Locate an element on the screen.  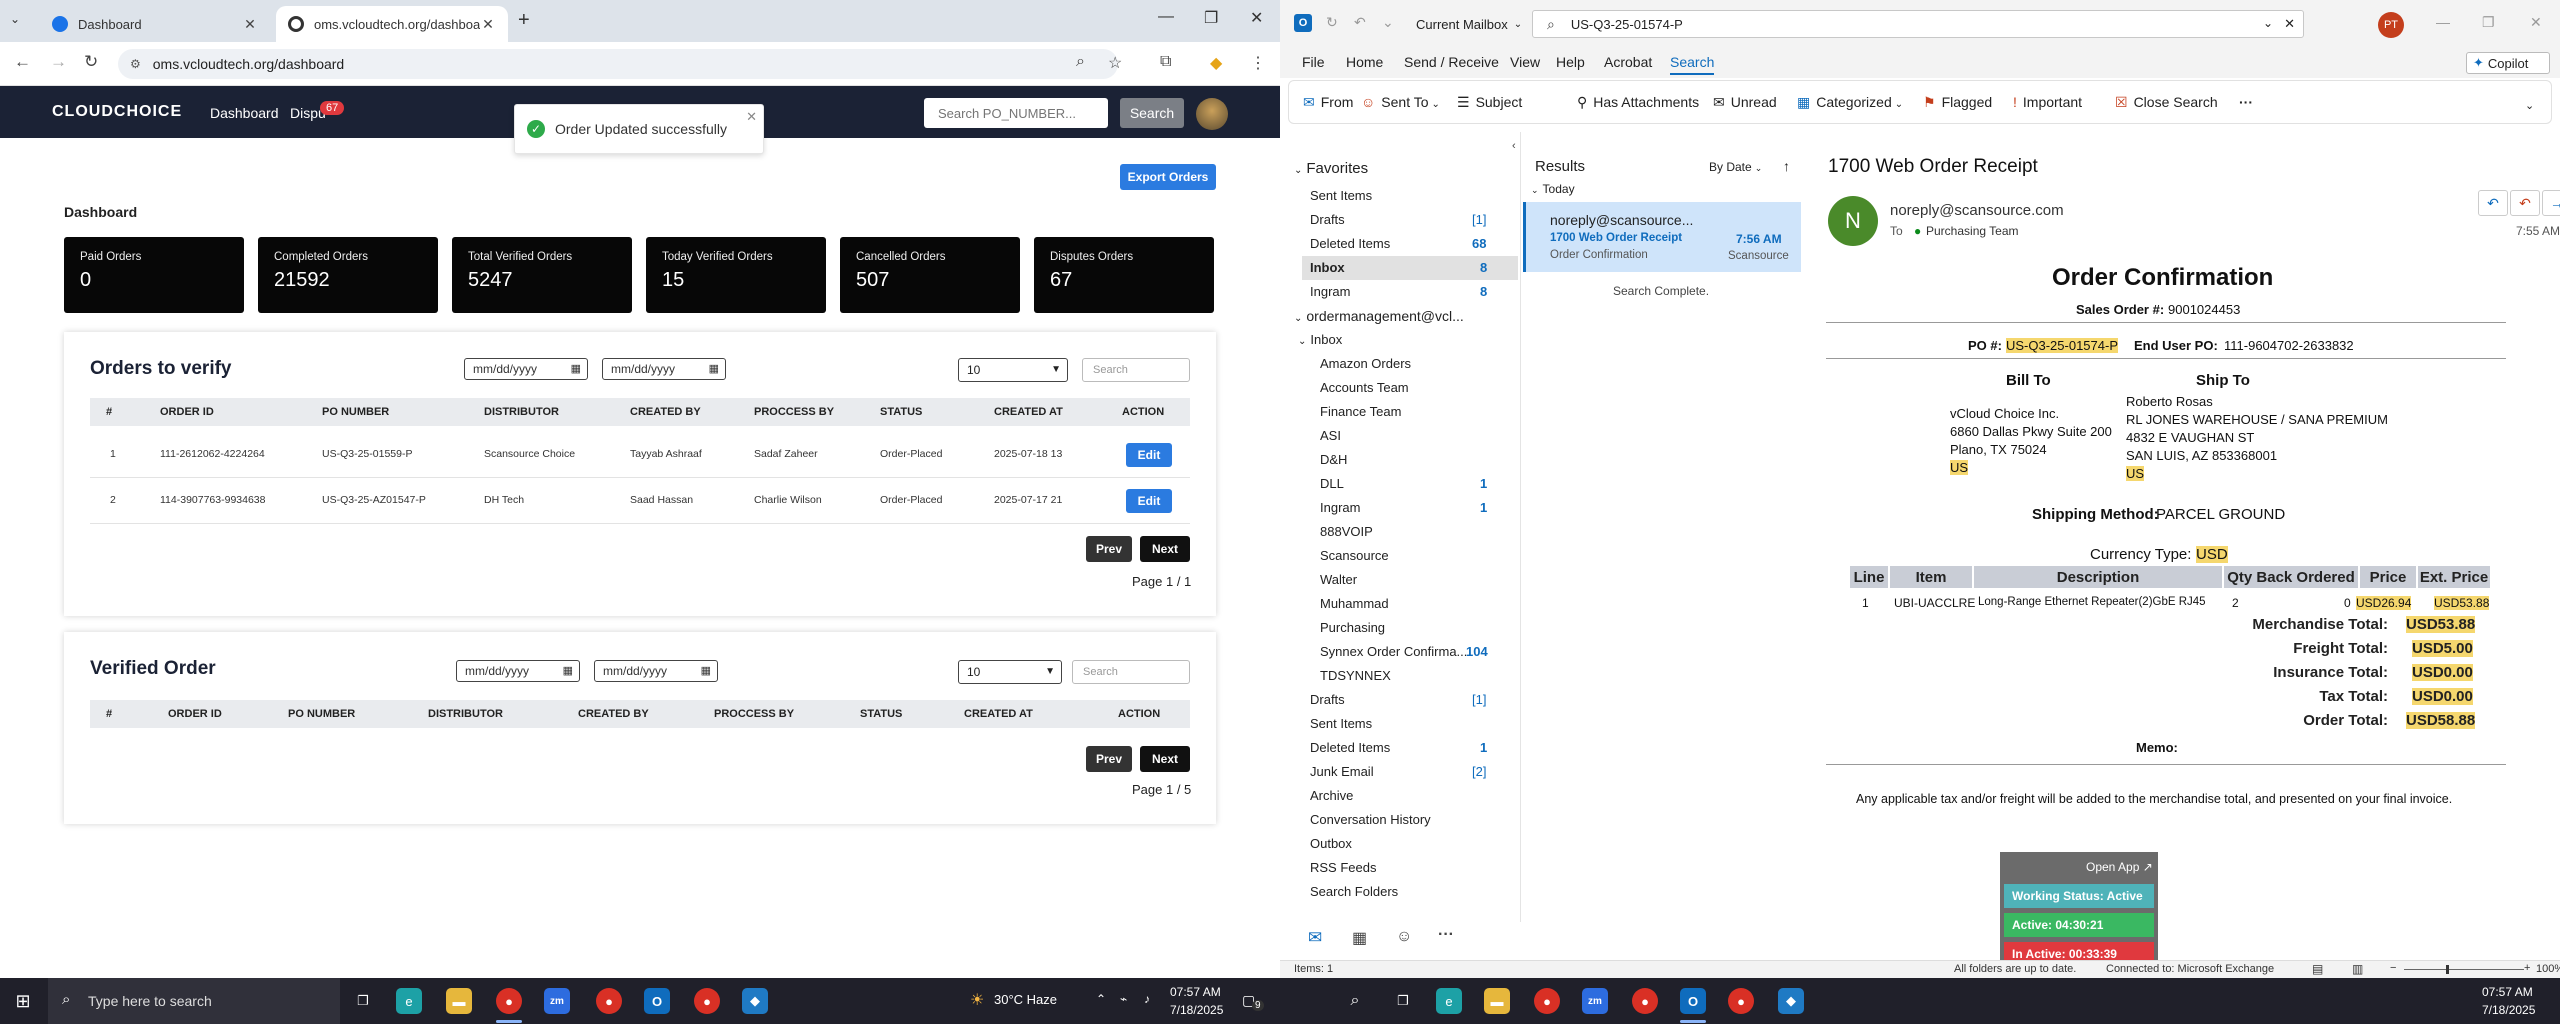
close-search-button: ☒ Close Search is located at coordinates (2166, 102).